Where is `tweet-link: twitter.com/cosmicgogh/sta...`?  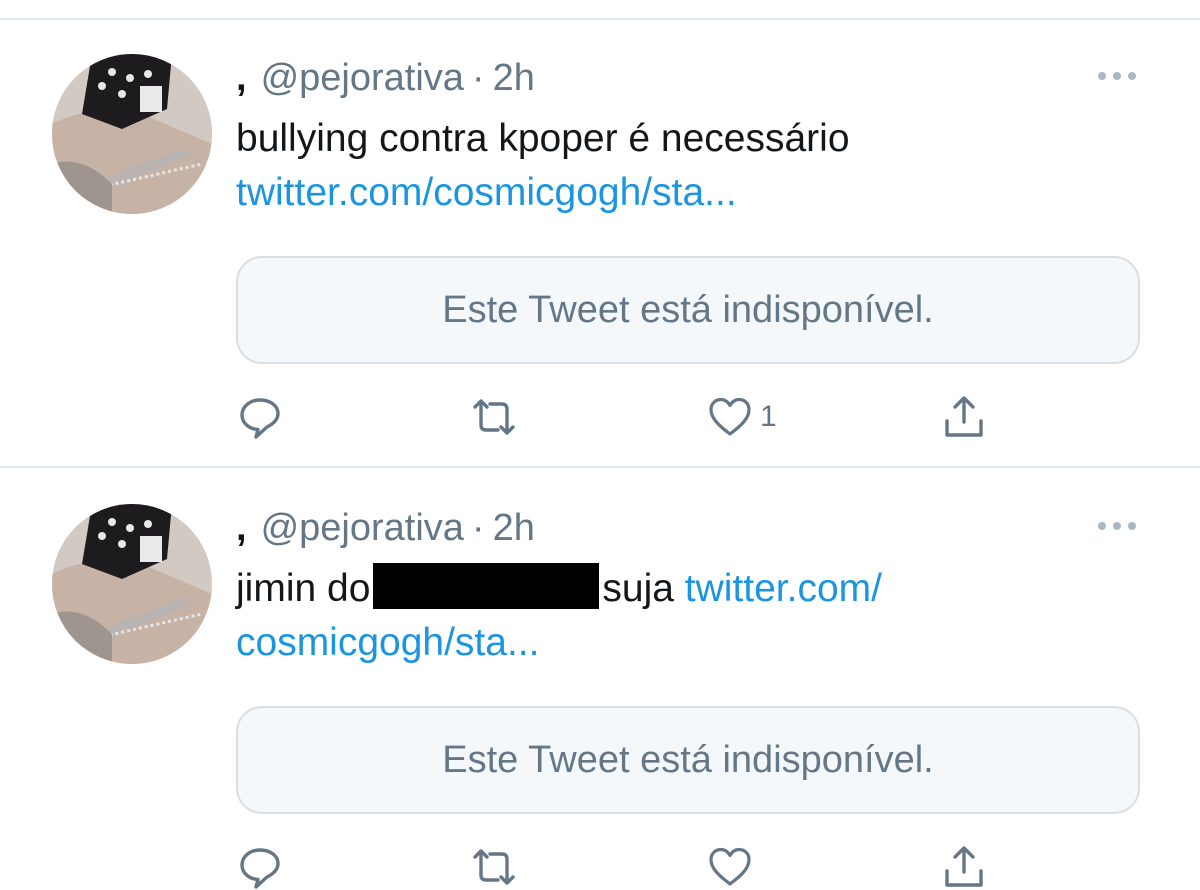
tweet-link: twitter.com/cosmicgogh/sta... is located at coordinates (486, 192).